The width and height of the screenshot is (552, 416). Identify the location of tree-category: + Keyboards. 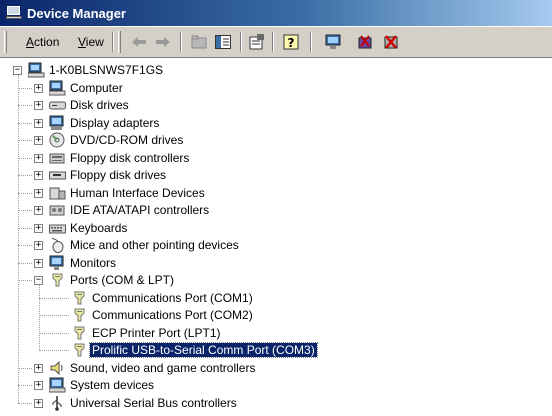
(276, 228).